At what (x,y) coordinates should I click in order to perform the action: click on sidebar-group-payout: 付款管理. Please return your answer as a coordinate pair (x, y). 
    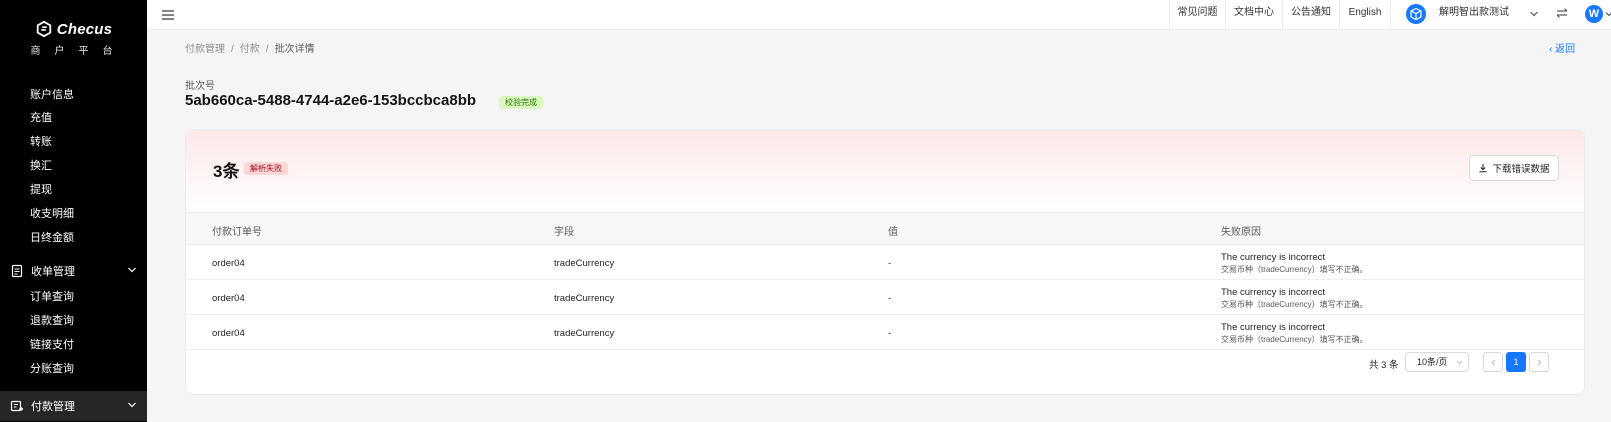
    Looking at the image, I should click on (73, 406).